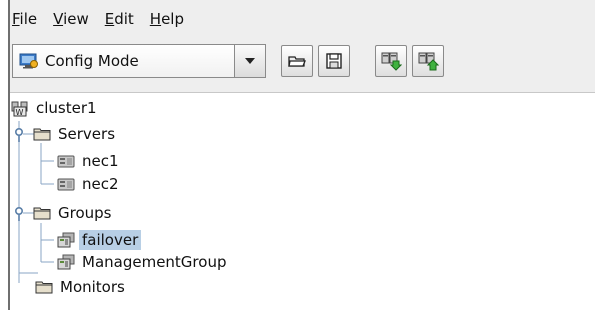 The image size is (595, 310). What do you see at coordinates (58, 19) in the screenshot?
I see `menu-view-mnemonic: V` at bounding box center [58, 19].